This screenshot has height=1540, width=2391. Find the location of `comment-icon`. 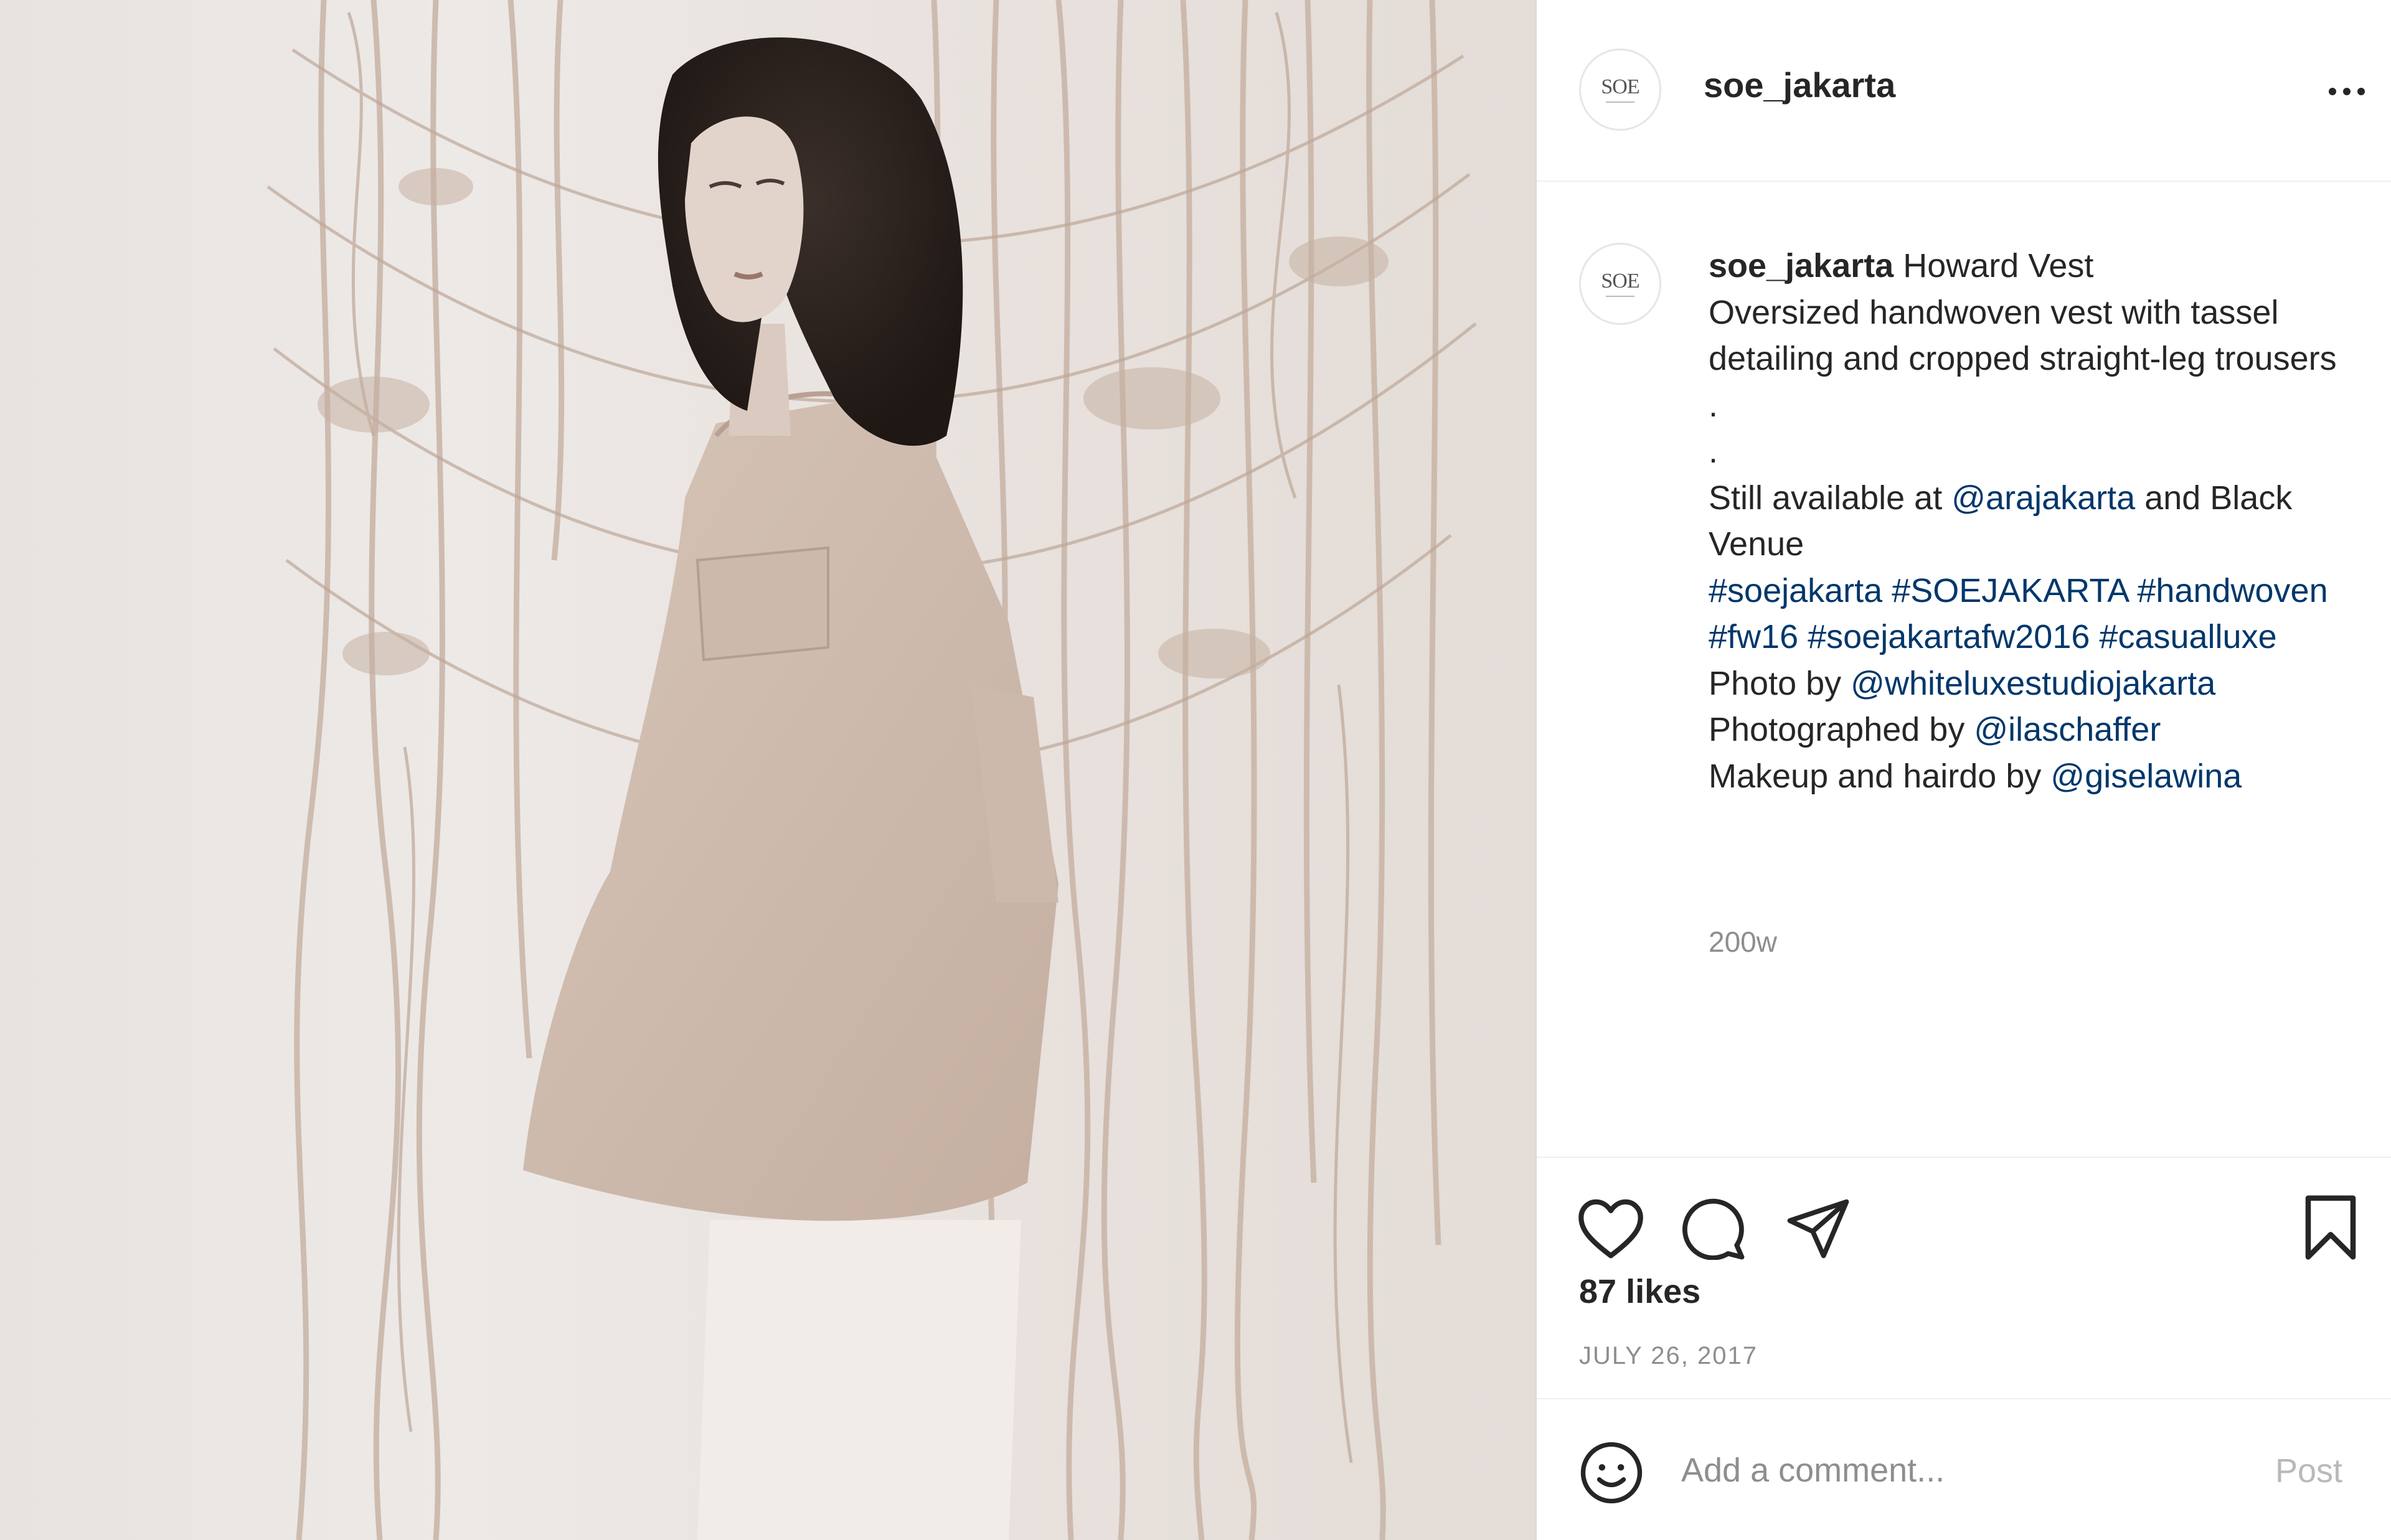

comment-icon is located at coordinates (1713, 1229).